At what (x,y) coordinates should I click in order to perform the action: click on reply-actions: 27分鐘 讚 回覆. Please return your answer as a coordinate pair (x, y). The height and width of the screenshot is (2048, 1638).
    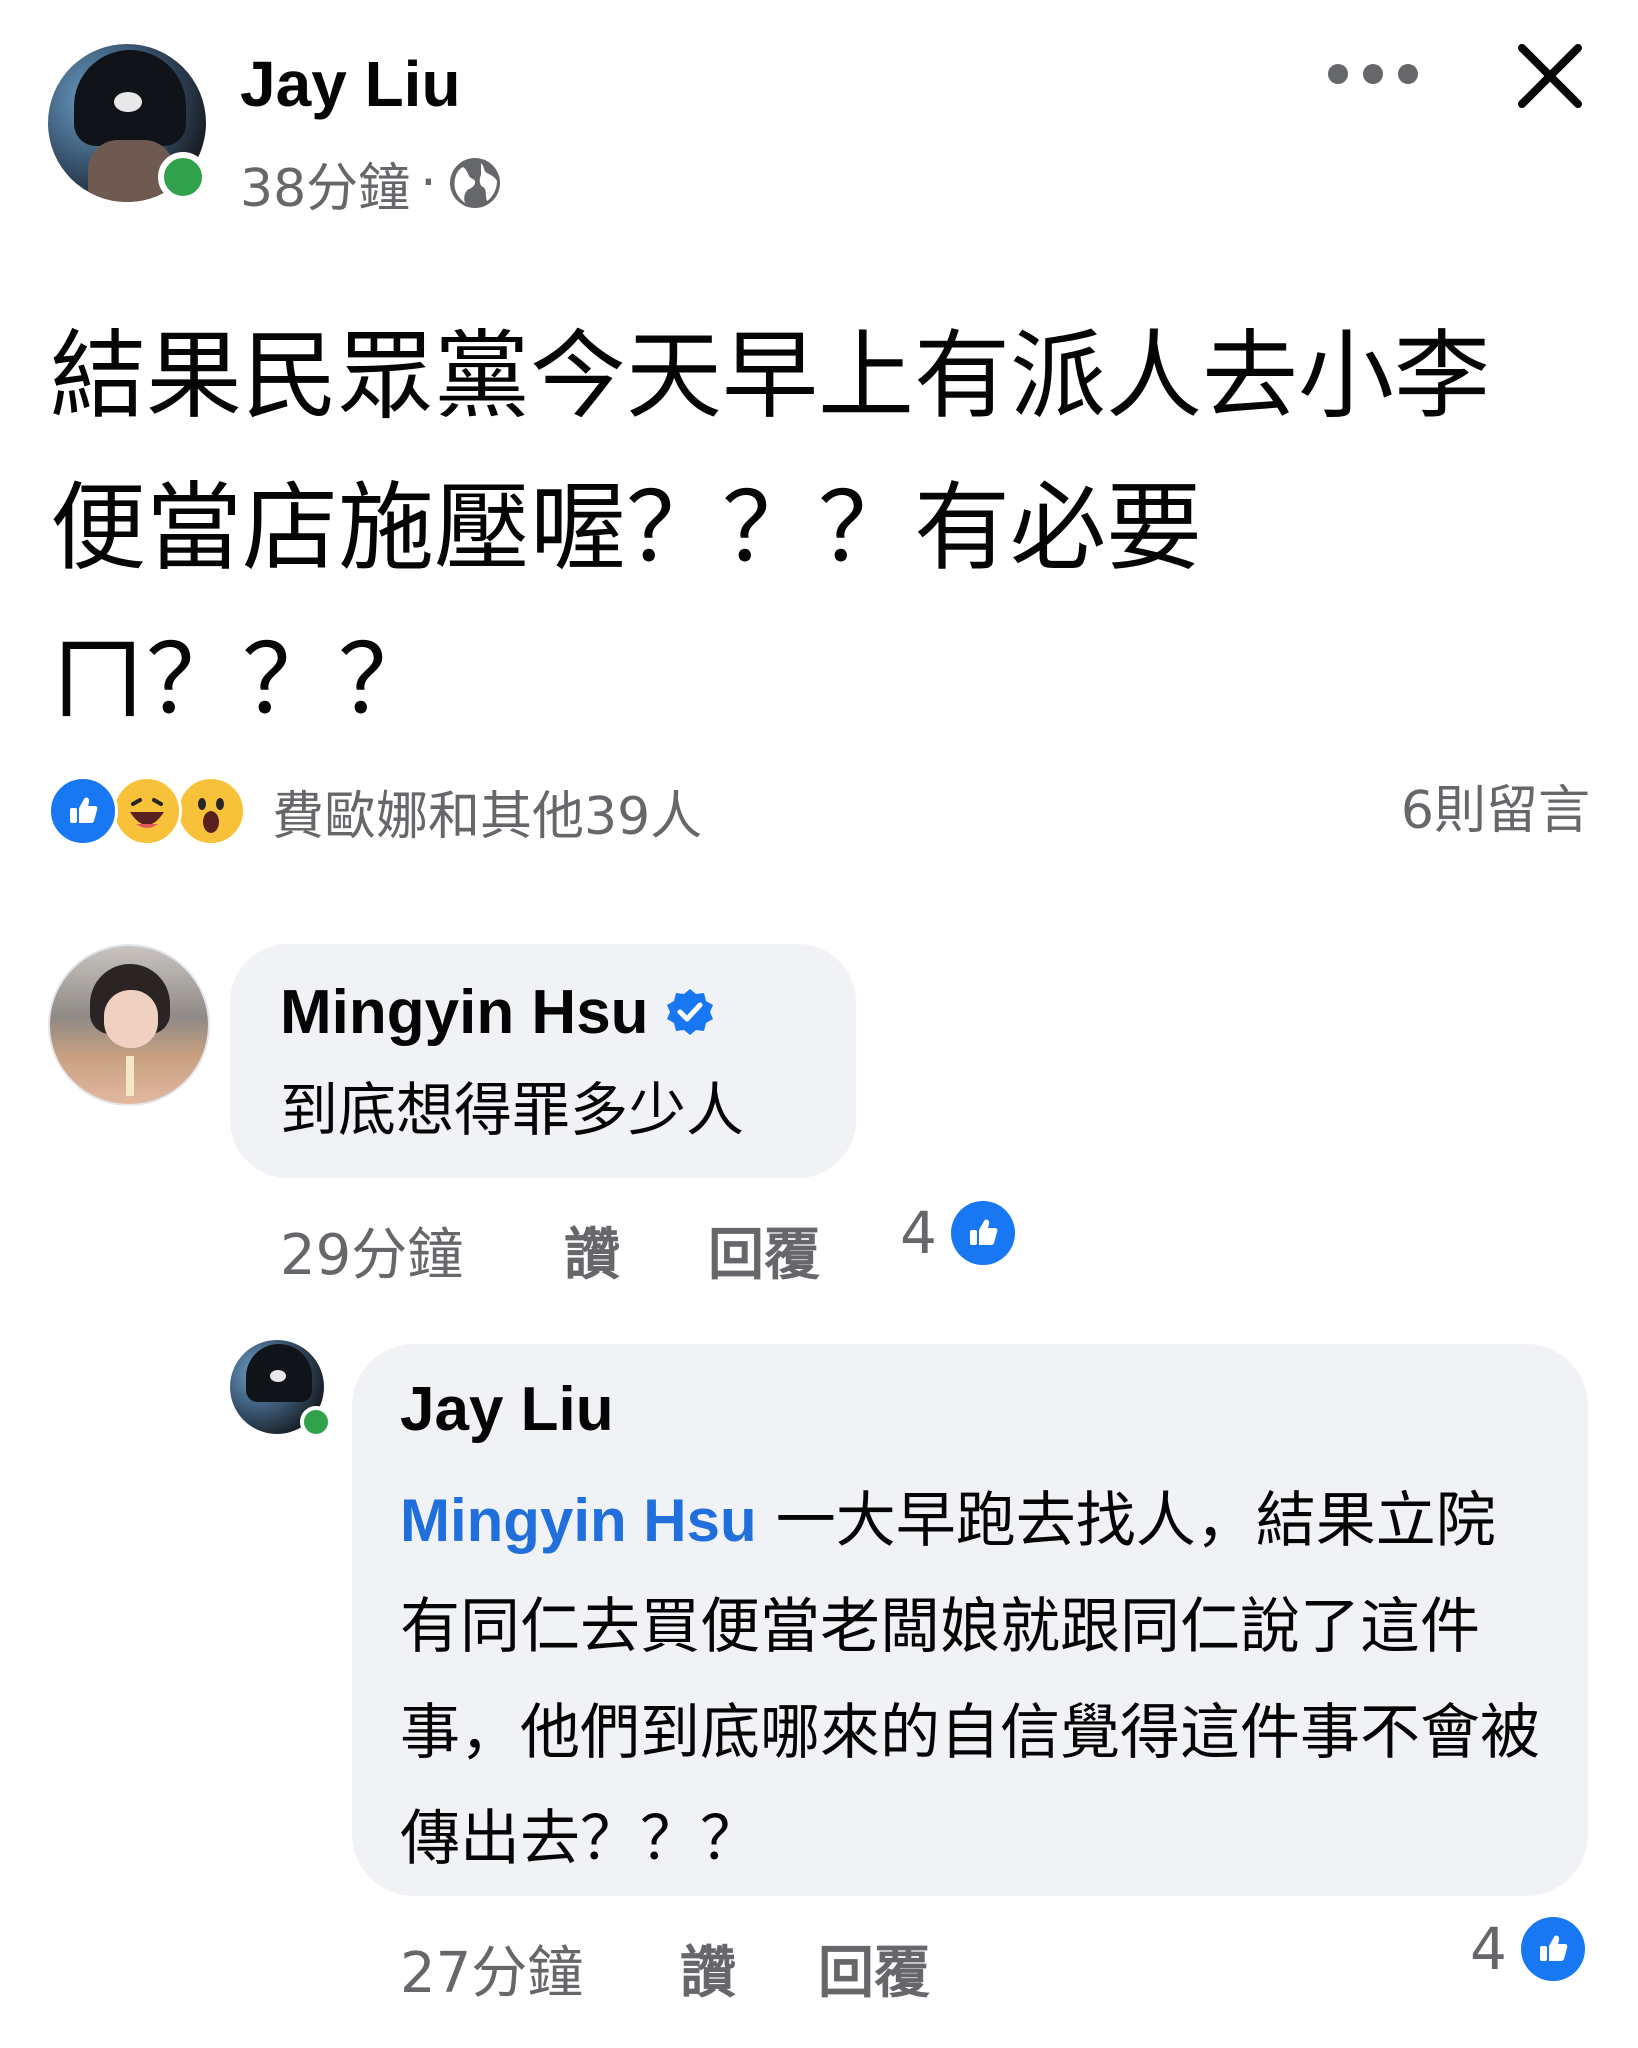
    Looking at the image, I should click on (665, 1968).